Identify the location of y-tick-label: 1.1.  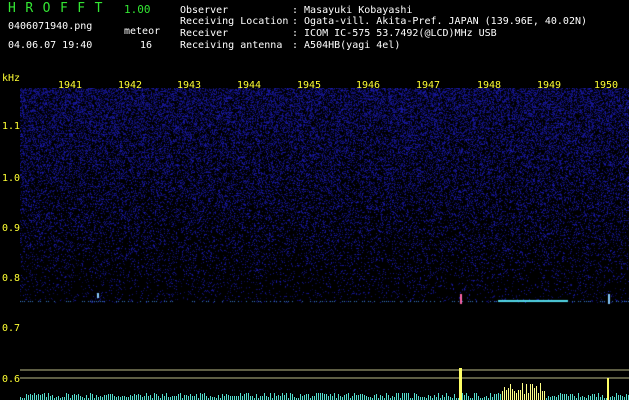
(11, 126).